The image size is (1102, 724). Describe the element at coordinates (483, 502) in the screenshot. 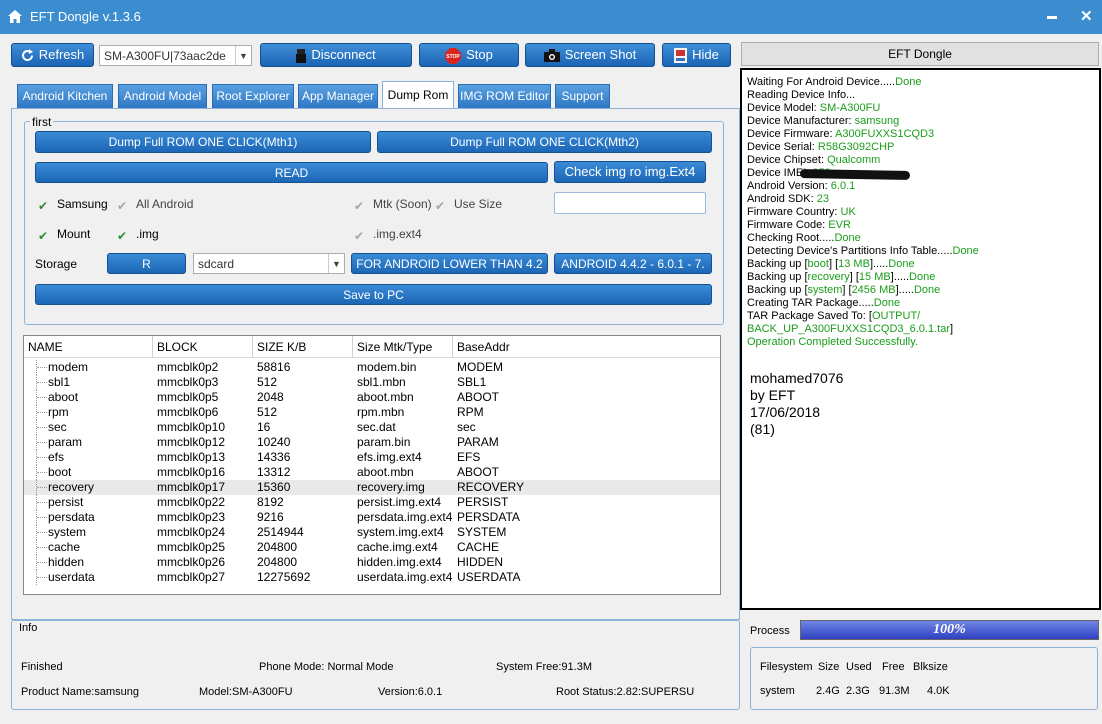

I see `table-cell: PERSIST` at that location.